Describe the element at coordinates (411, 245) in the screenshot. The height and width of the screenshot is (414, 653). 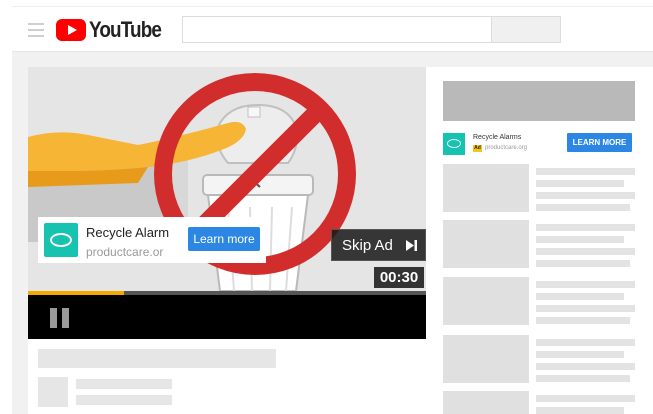
I see `skip-forward-icon` at that location.